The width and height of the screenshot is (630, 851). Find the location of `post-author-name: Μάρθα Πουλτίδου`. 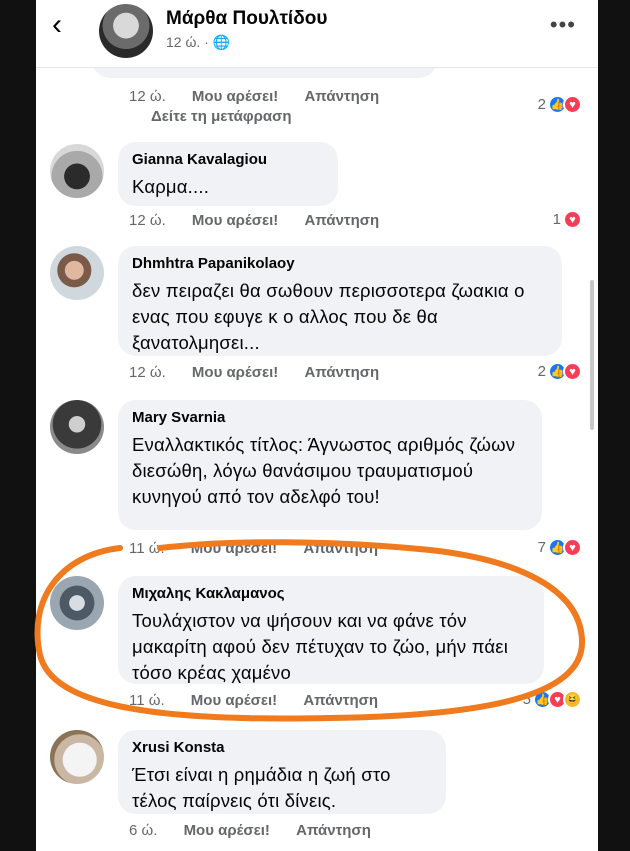

post-author-name: Μάρθα Πουλτίδου is located at coordinates (246, 19).